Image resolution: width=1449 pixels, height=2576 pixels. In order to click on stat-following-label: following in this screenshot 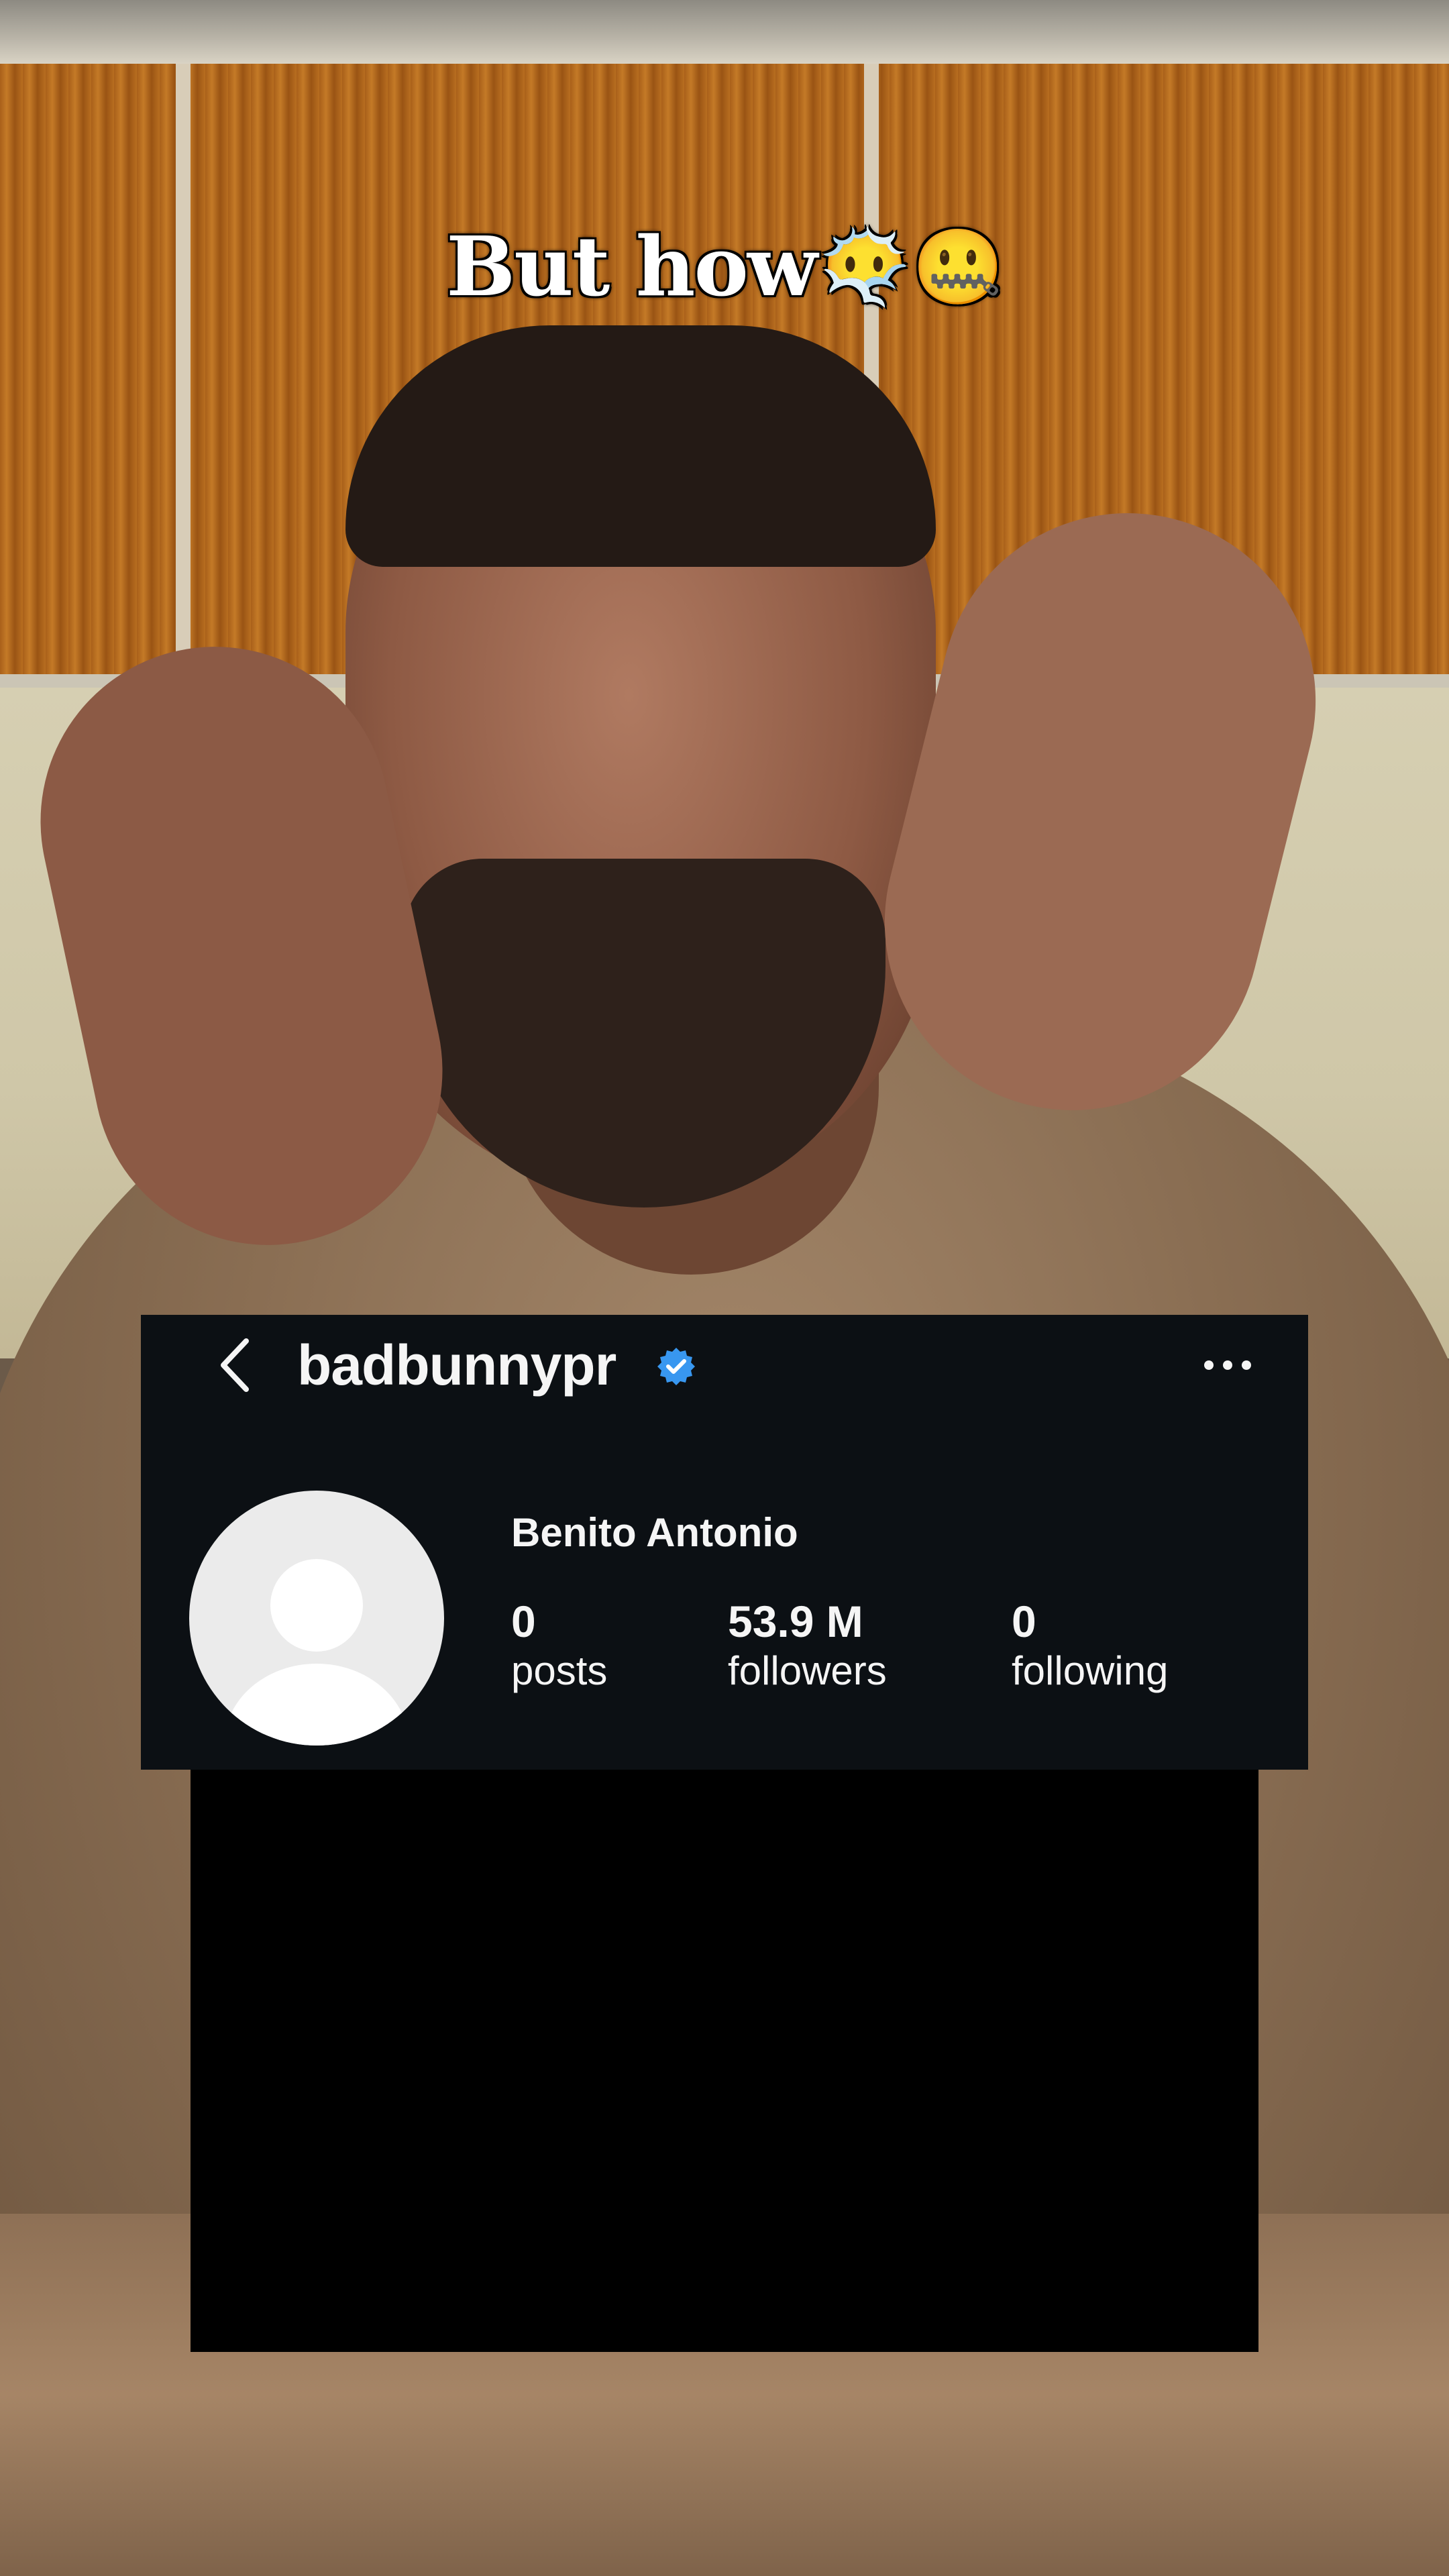, I will do `click(1090, 1670)`.